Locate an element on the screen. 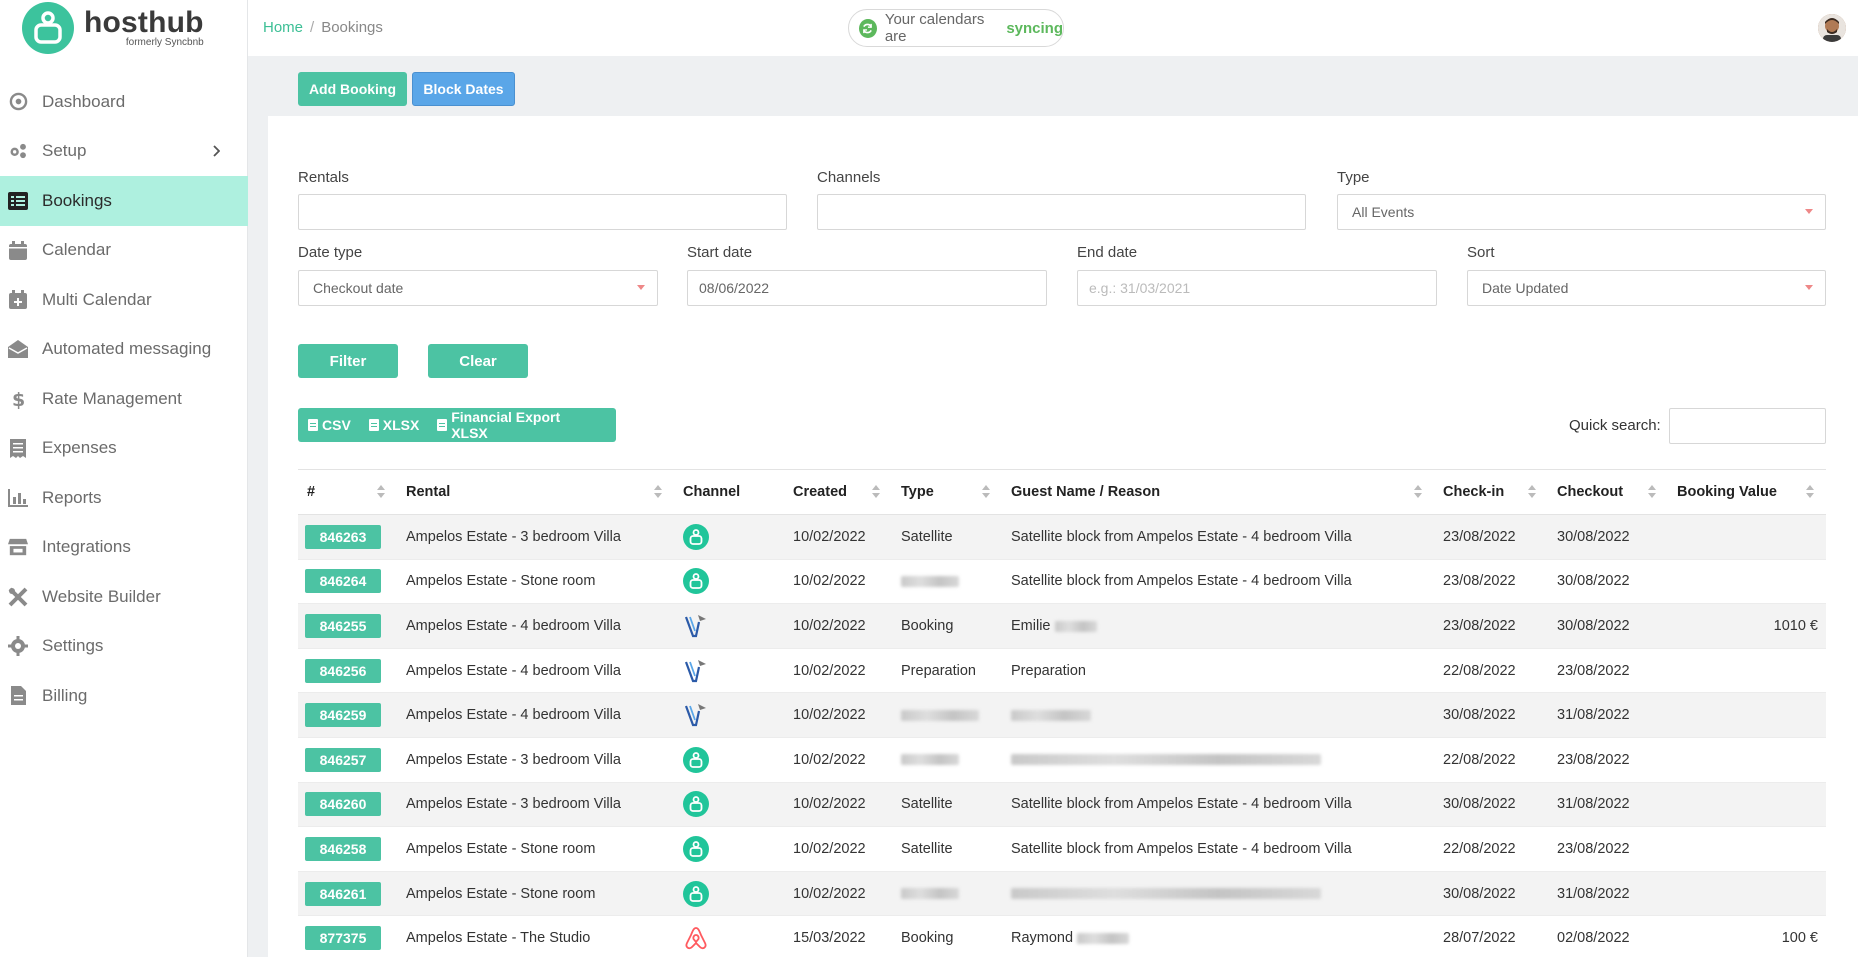 This screenshot has width=1858, height=957. column-header-label: Guest Name / Reason is located at coordinates (1086, 492).